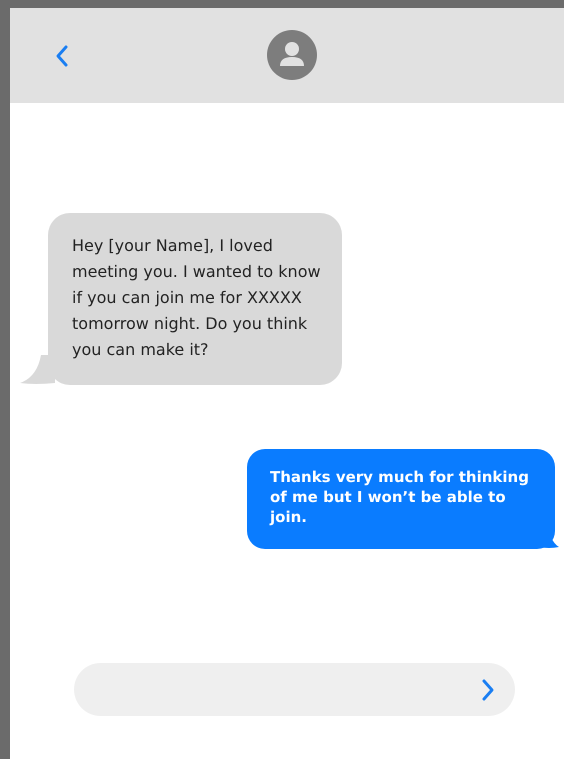 This screenshot has height=759, width=564. Describe the element at coordinates (488, 690) in the screenshot. I see `send-icon` at that location.